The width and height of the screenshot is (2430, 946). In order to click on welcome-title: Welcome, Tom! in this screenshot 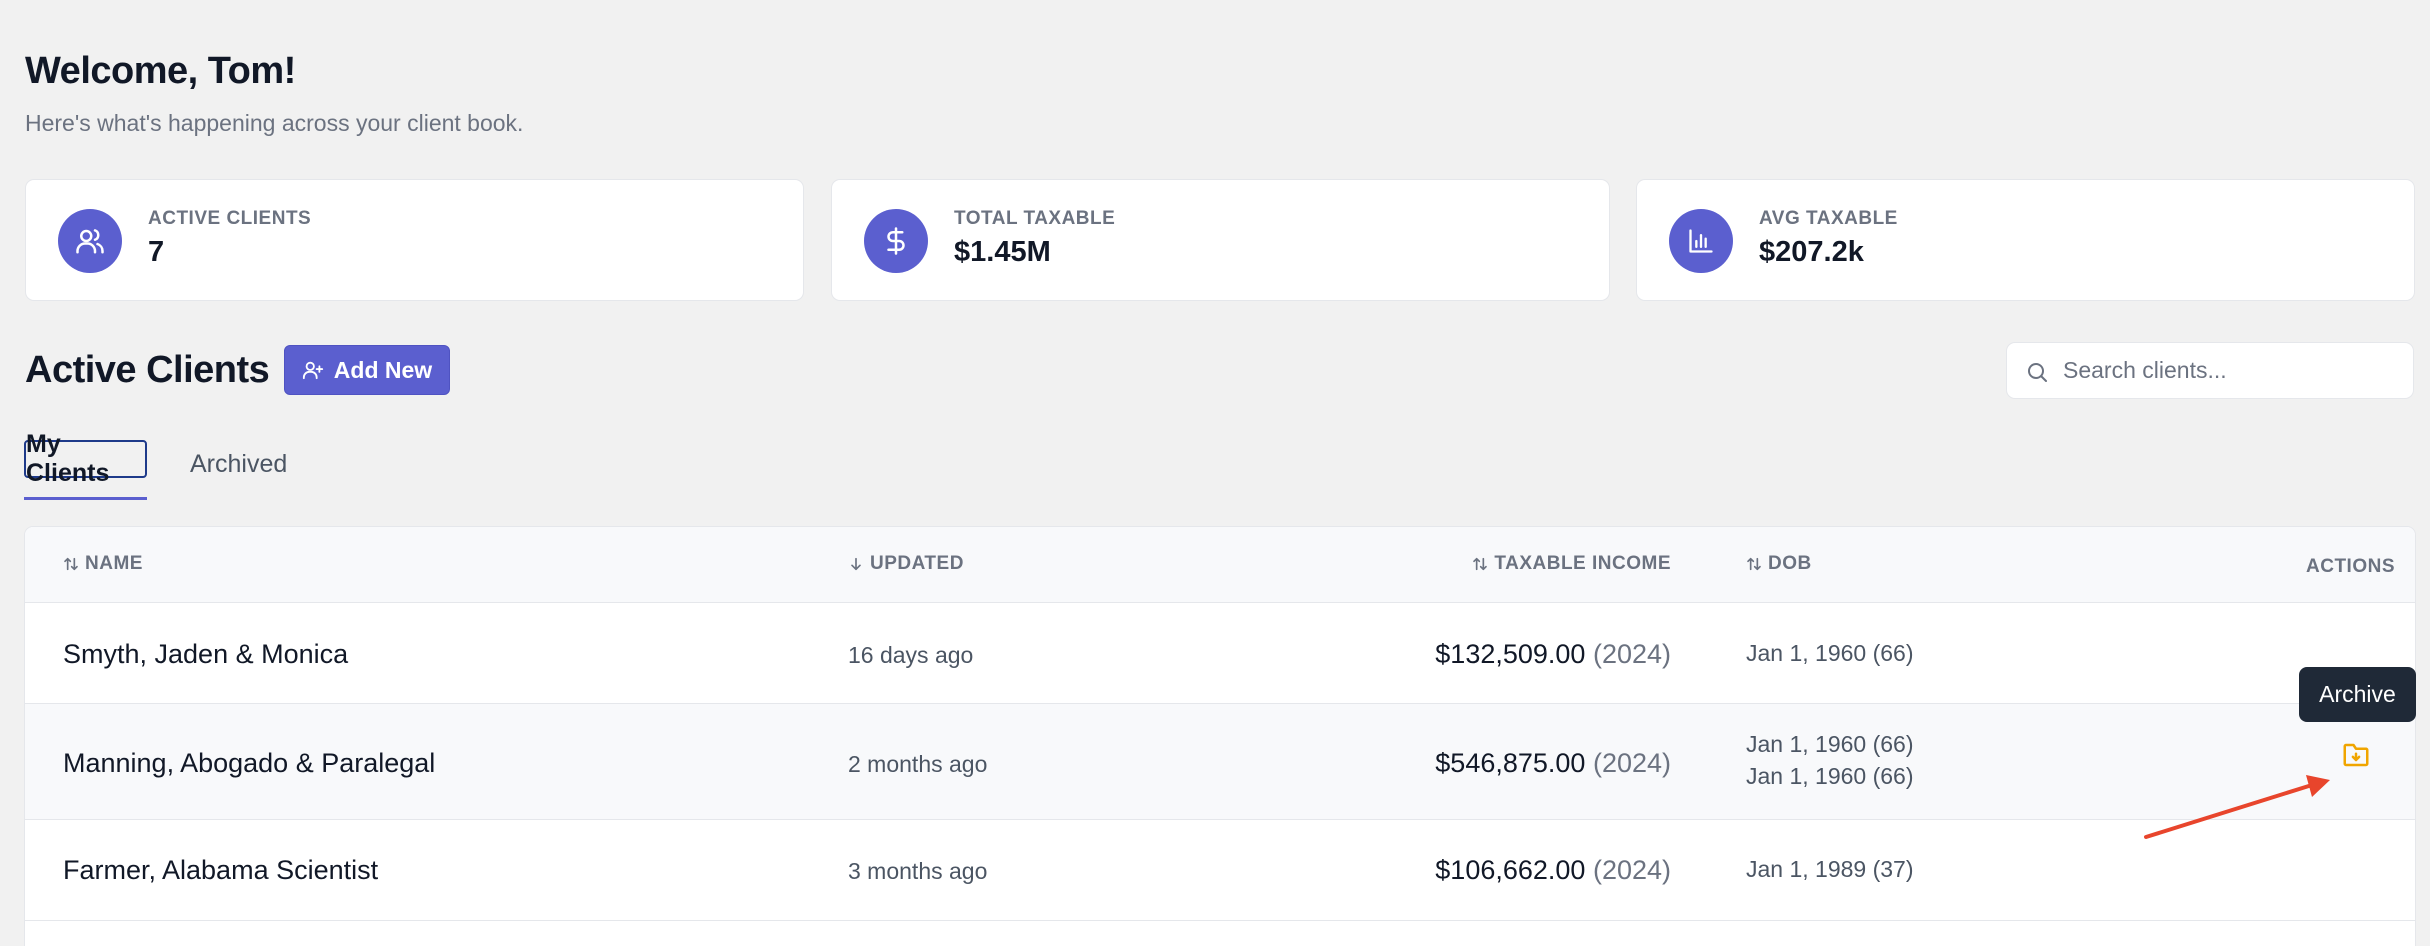, I will do `click(160, 71)`.